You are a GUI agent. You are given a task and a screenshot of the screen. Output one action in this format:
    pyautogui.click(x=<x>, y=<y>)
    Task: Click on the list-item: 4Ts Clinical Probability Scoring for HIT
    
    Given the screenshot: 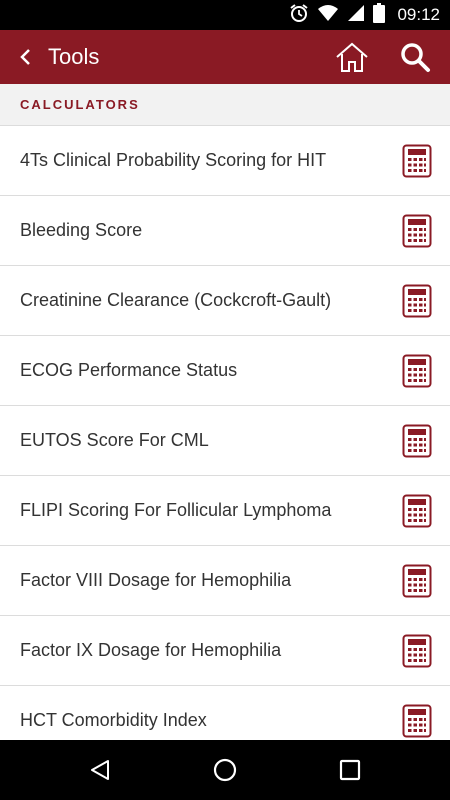 What is the action you would take?
    pyautogui.click(x=225, y=161)
    